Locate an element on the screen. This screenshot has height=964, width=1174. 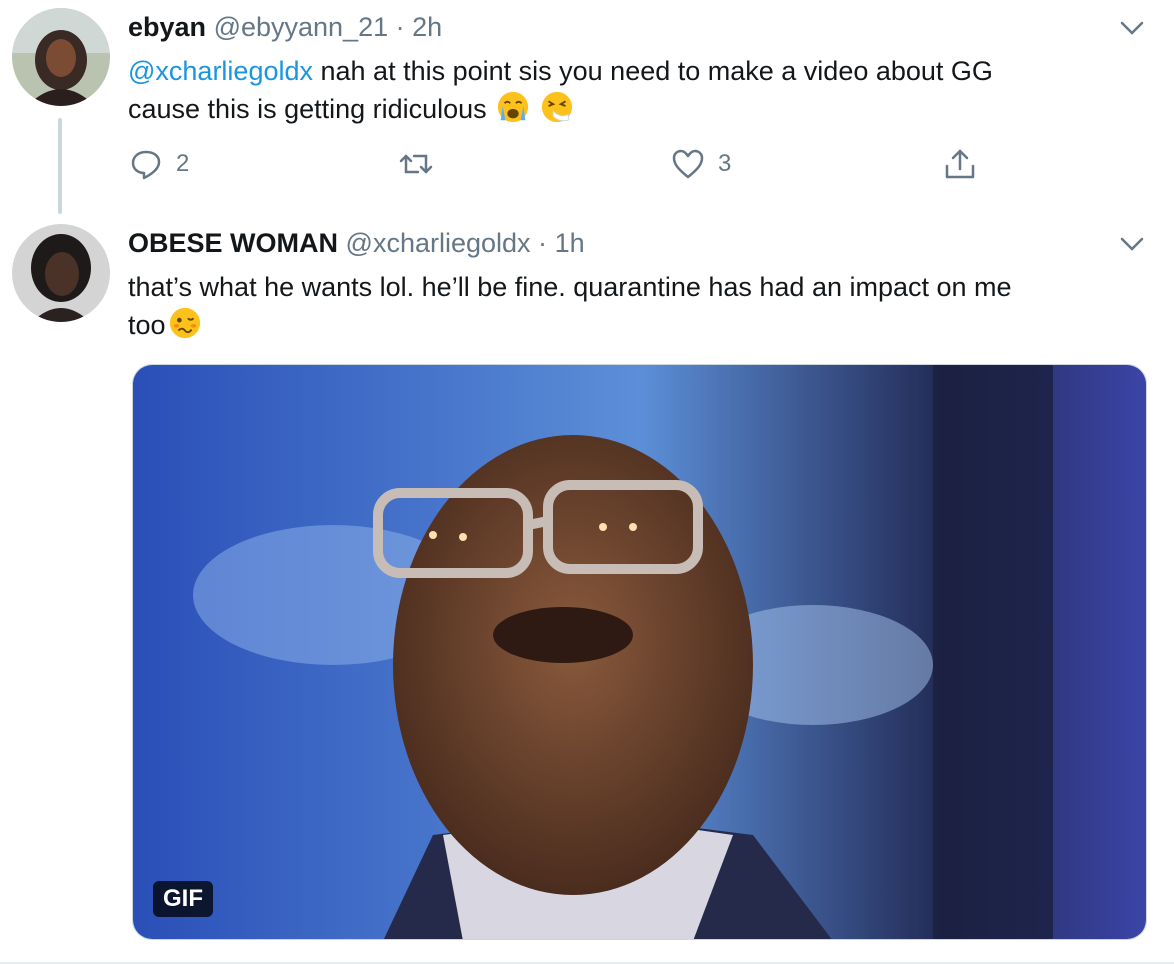
tweet-header: OBESE WOMAN @xcharliegoldx · 1h is located at coordinates (356, 243).